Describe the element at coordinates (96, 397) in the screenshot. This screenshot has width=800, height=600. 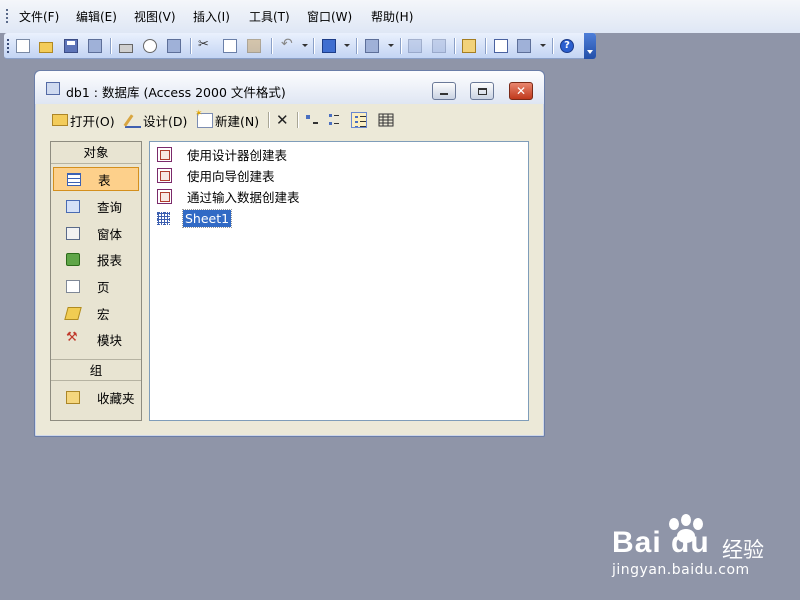
I see `group-favorites: 收藏夹` at that location.